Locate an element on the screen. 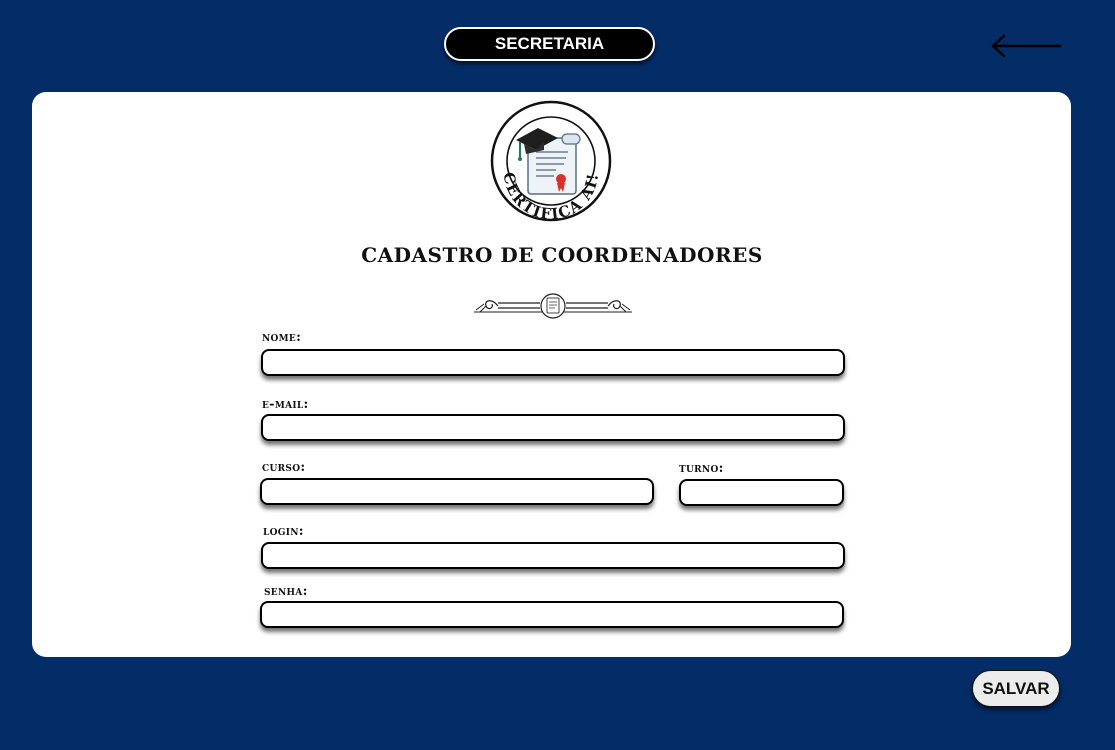  login-label: login: is located at coordinates (283, 531).